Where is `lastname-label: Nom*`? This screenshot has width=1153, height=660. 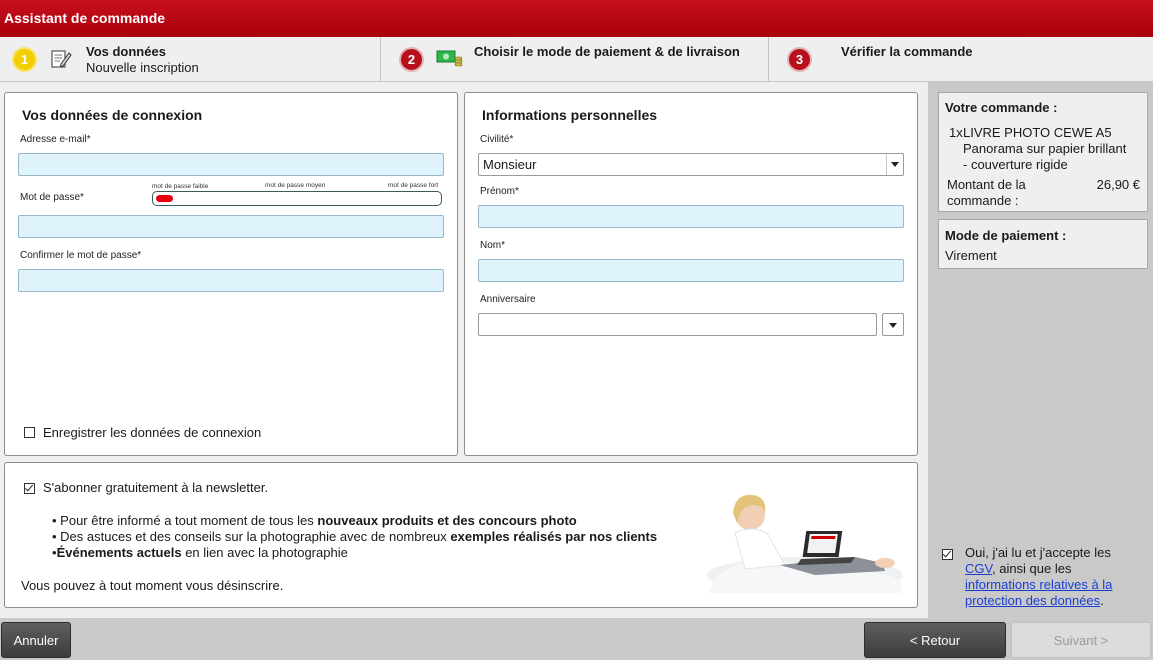 lastname-label: Nom* is located at coordinates (493, 245).